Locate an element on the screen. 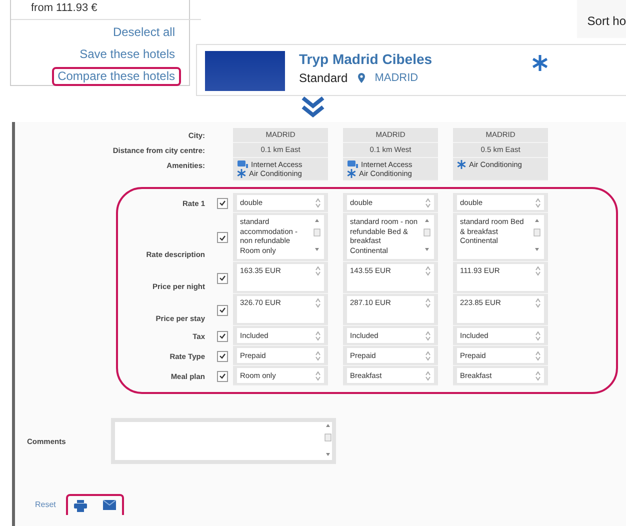 Image resolution: width=626 pixels, height=526 pixels. reset-link: Reset is located at coordinates (45, 504).